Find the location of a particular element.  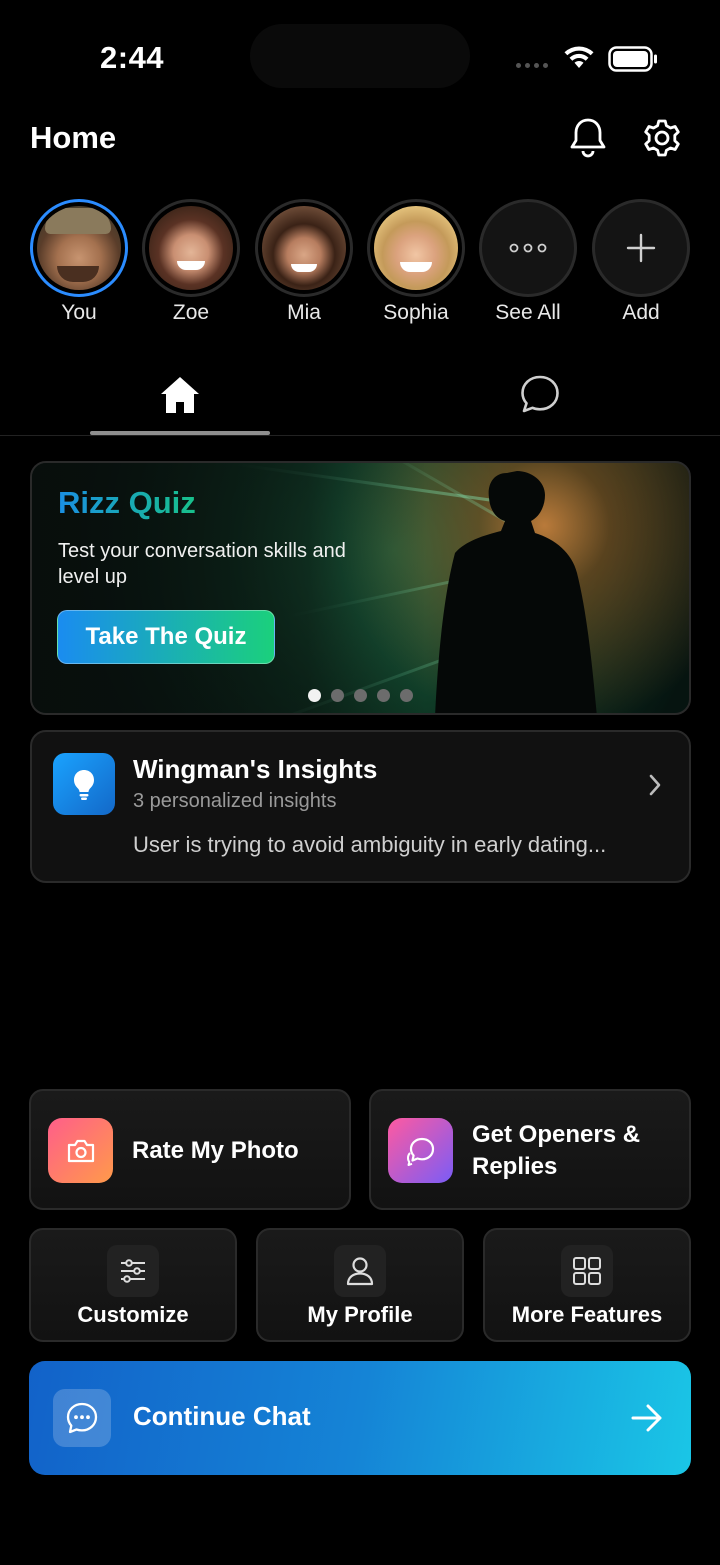

my-profile-button: My Profile is located at coordinates (360, 1285).